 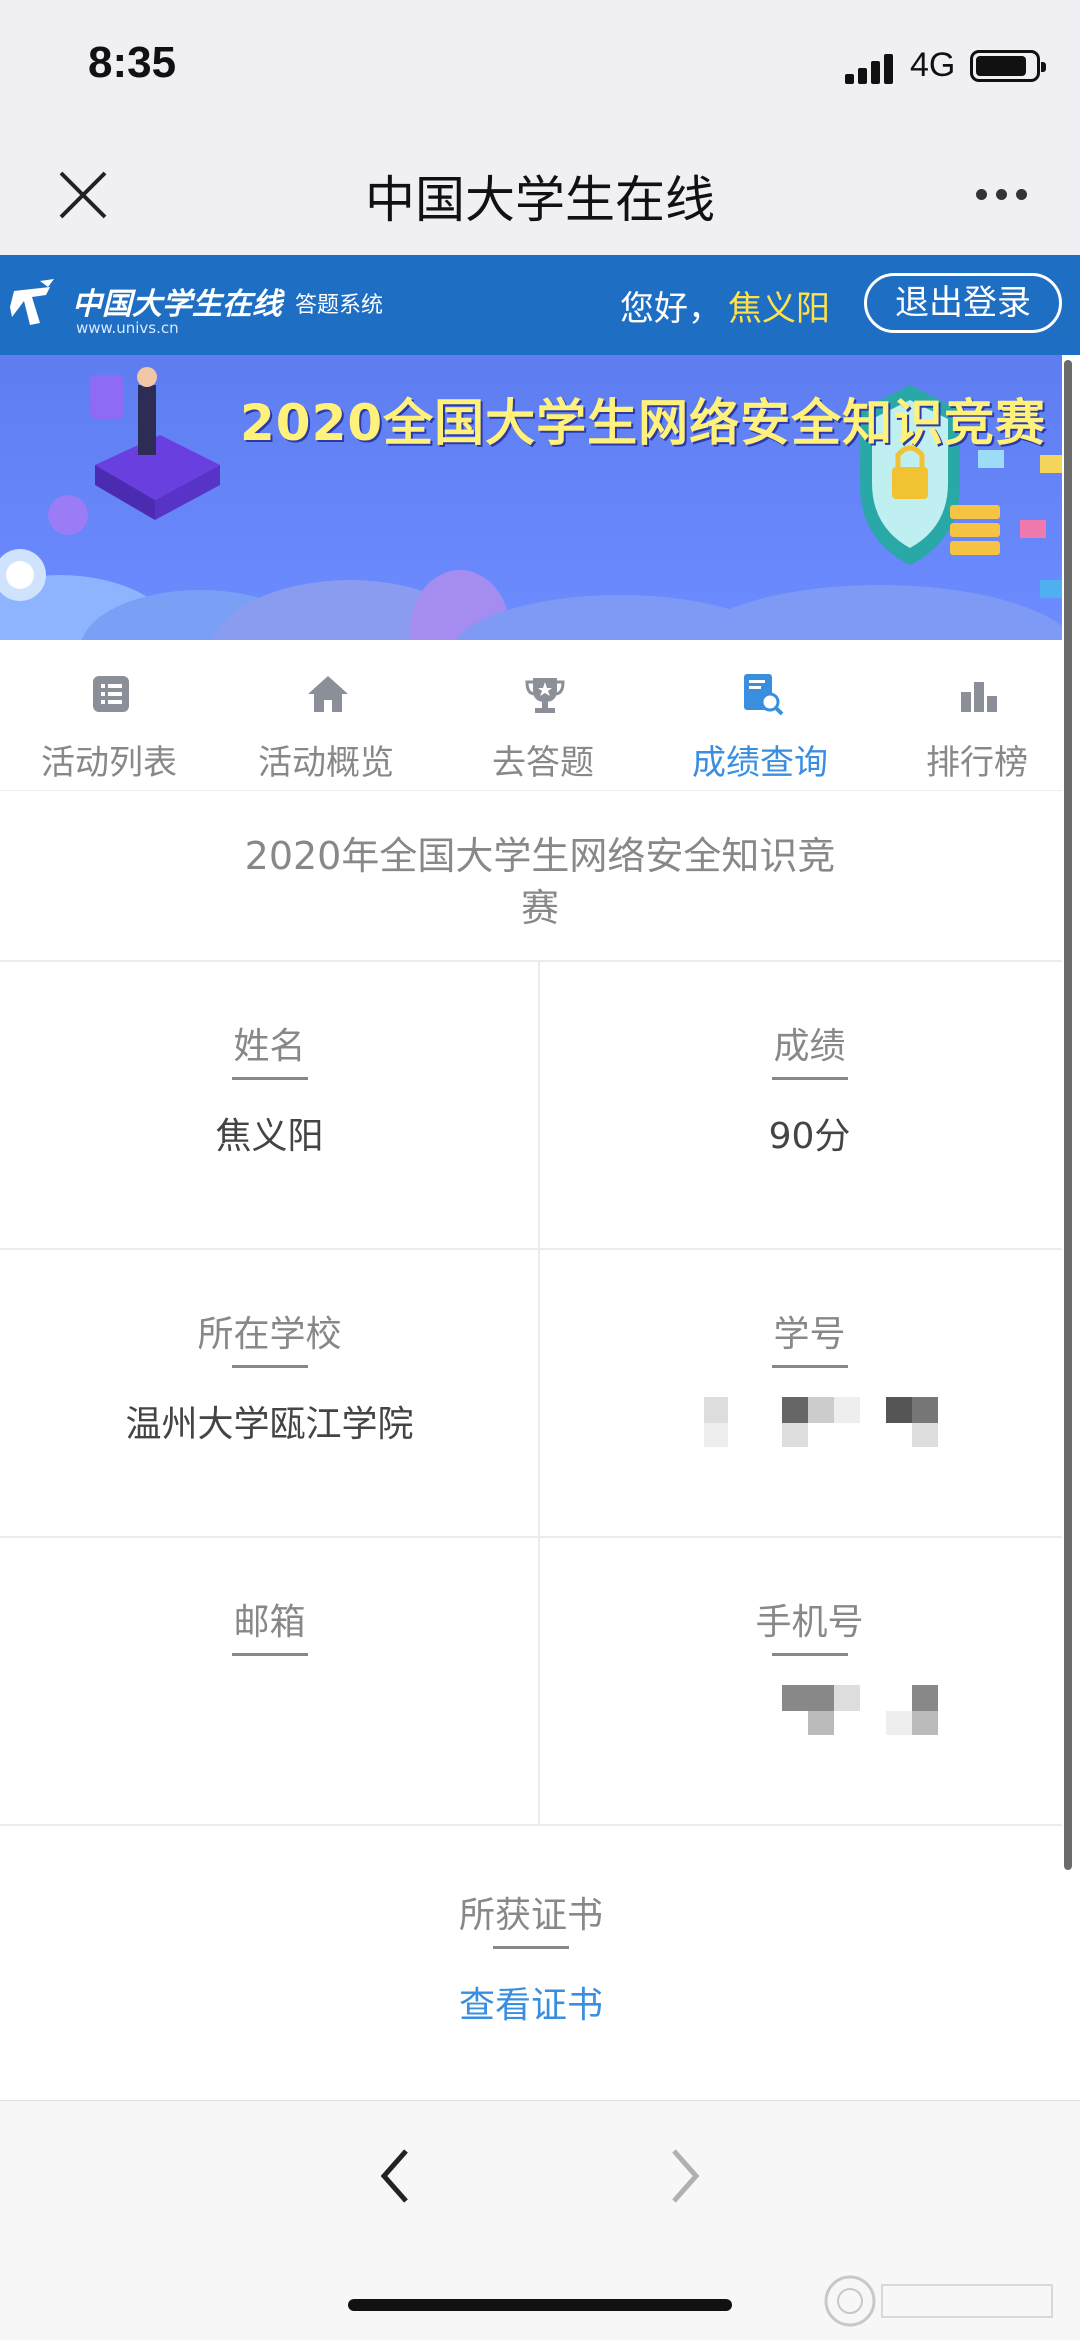 I want to click on back-arrow-icon, so click(x=395, y=2176).